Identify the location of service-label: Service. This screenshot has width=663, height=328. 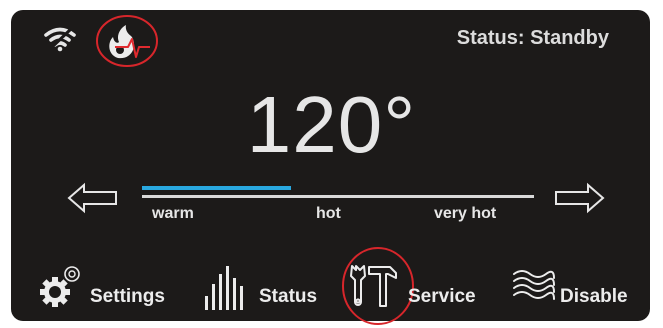
(442, 296).